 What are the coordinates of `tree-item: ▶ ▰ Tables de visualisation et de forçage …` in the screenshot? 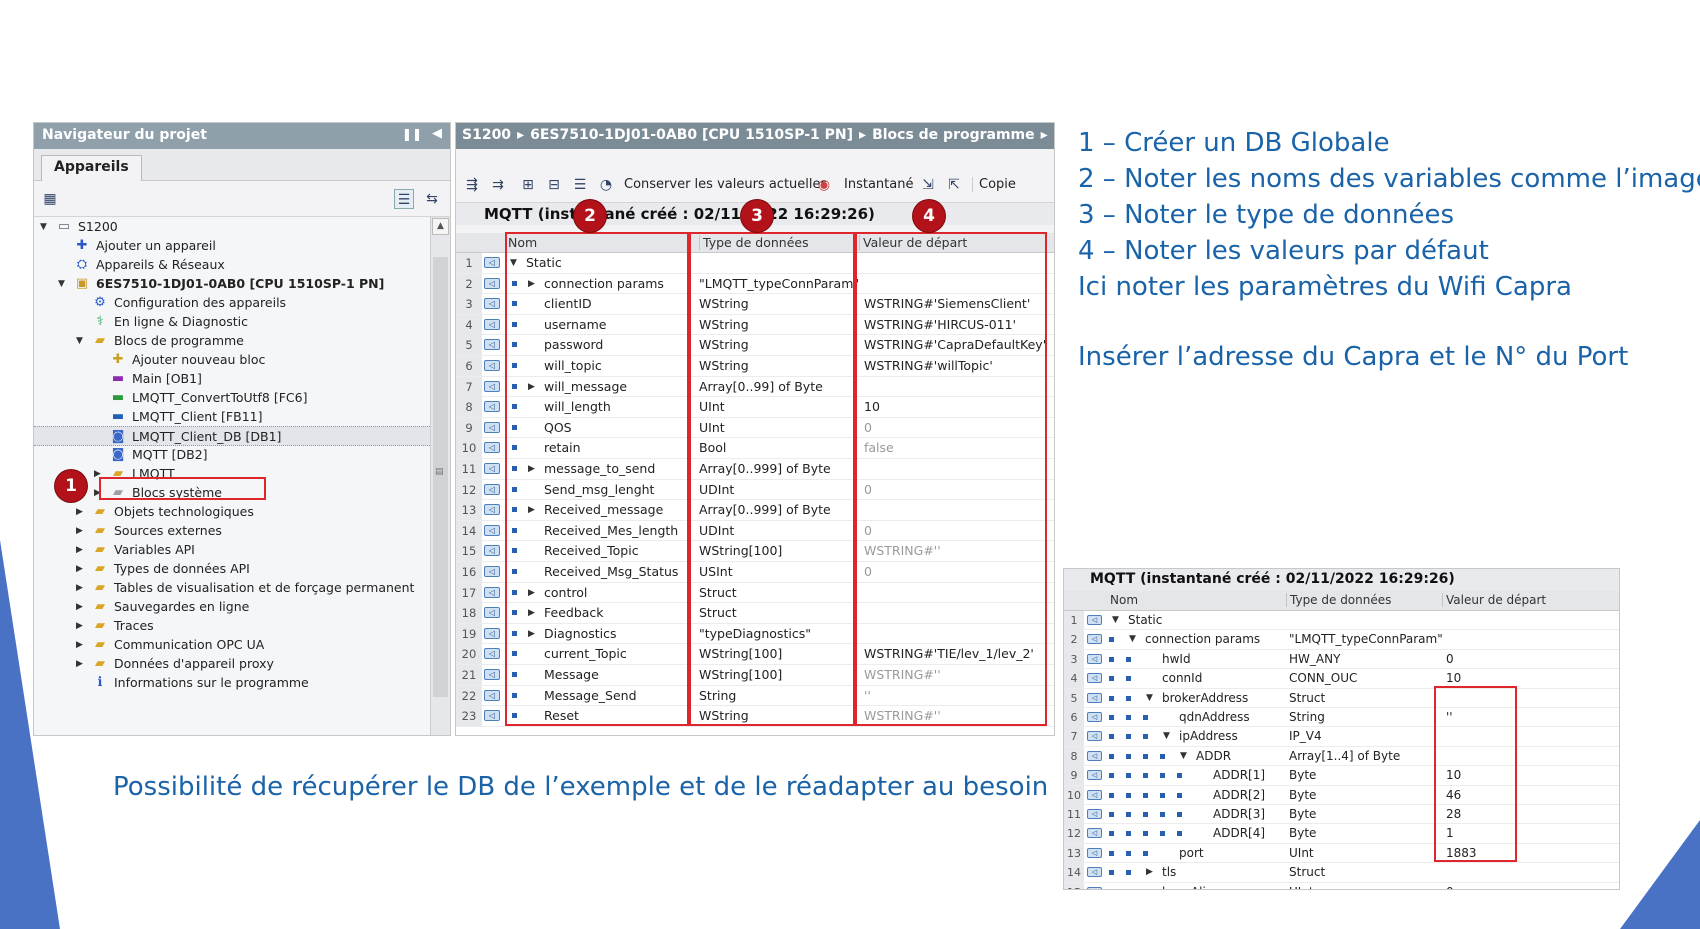 It's located at (233, 588).